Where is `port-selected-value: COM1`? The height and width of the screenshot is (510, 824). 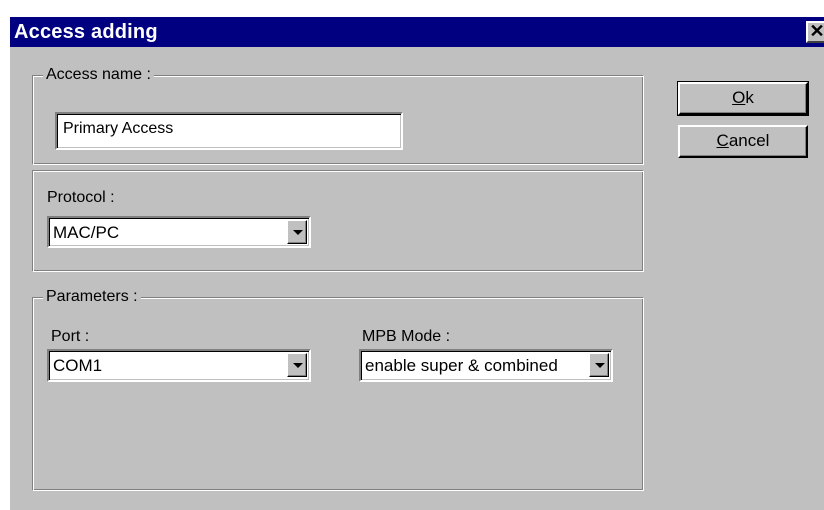
port-selected-value: COM1 is located at coordinates (78, 365).